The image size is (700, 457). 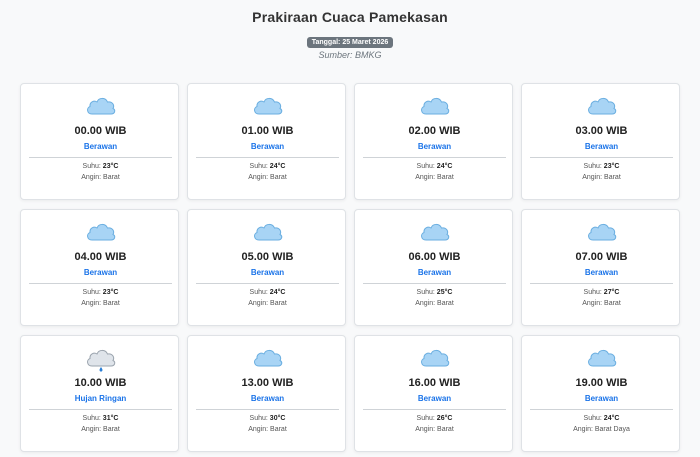 I want to click on date-badge-container: Tanggal: 25 Maret 2026, so click(x=350, y=40).